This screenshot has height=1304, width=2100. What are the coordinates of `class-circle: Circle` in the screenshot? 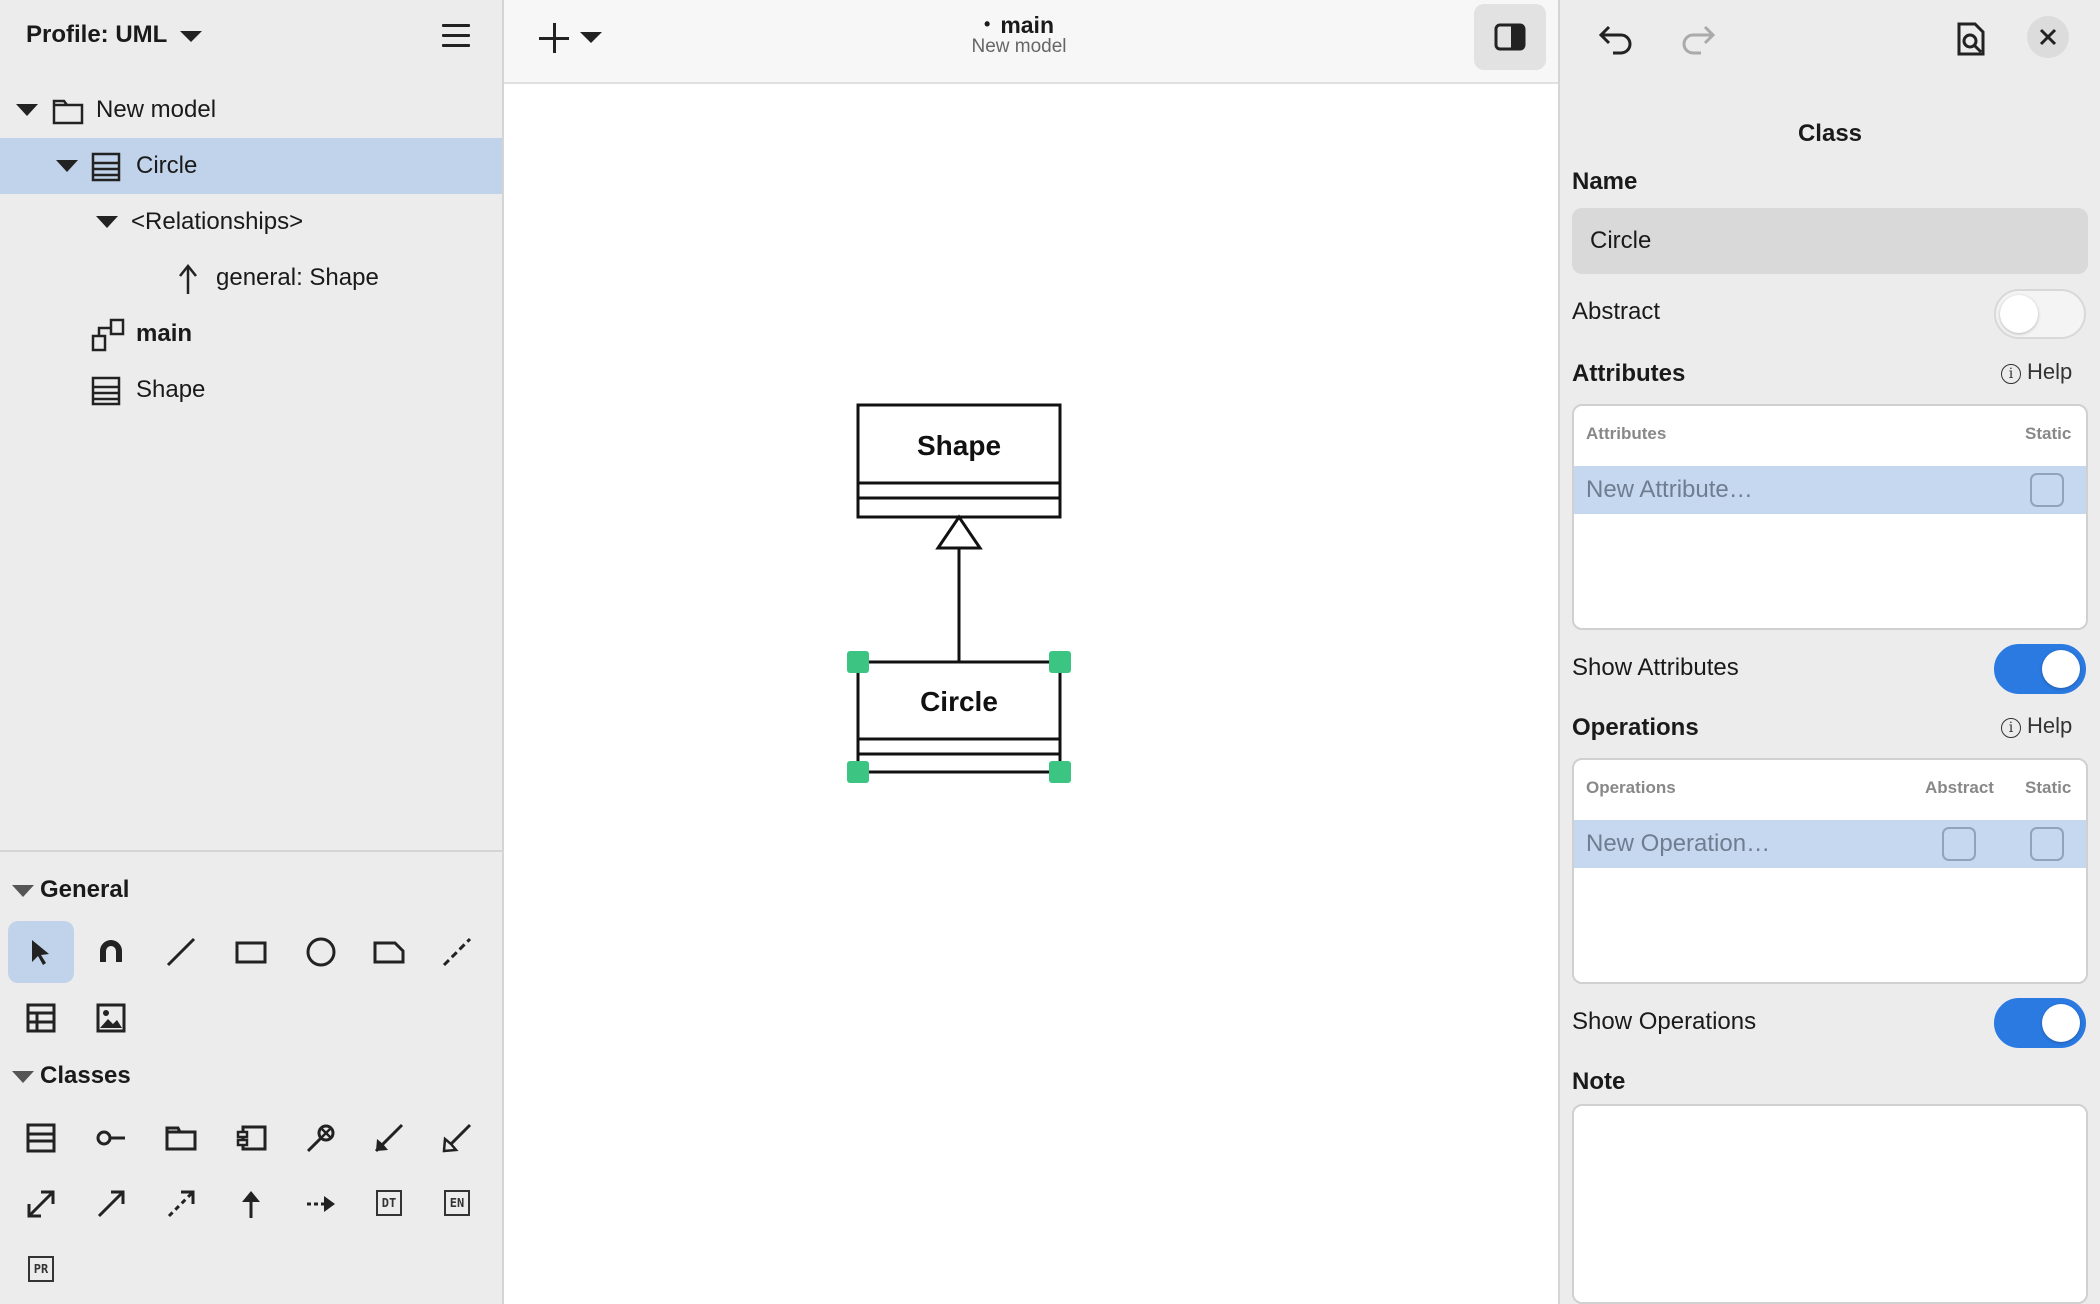 It's located at (959, 717).